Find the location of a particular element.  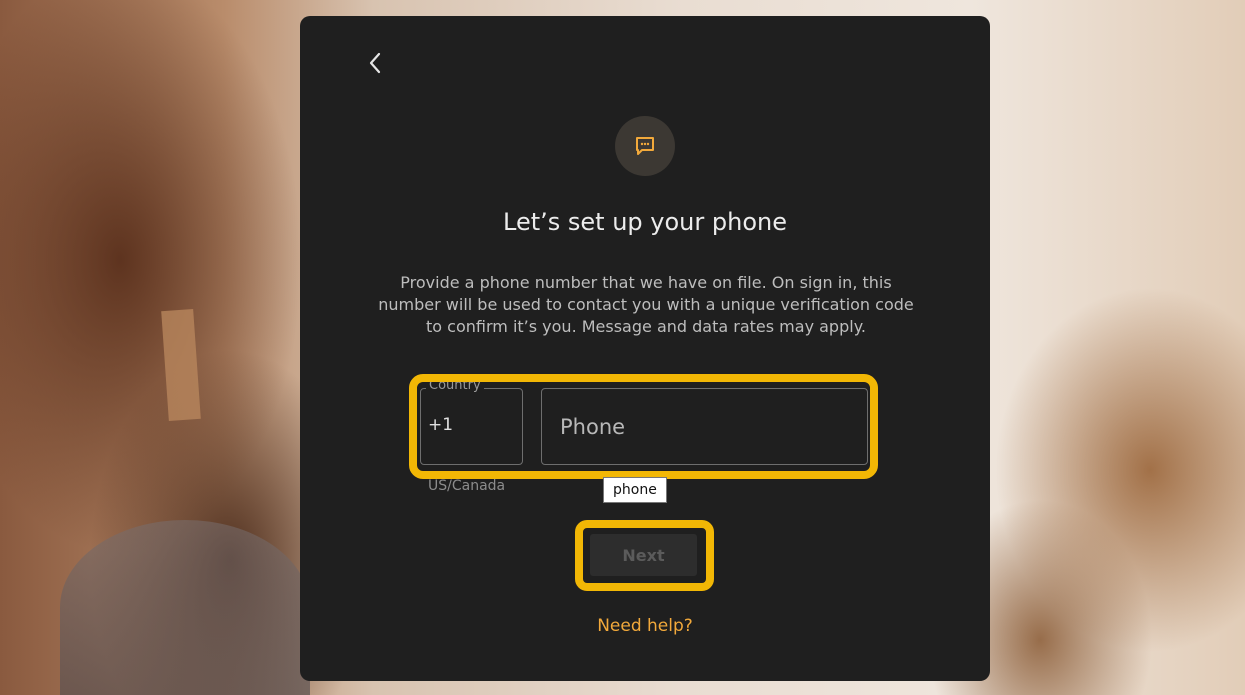

need-help-link: Need help? is located at coordinates (645, 626).